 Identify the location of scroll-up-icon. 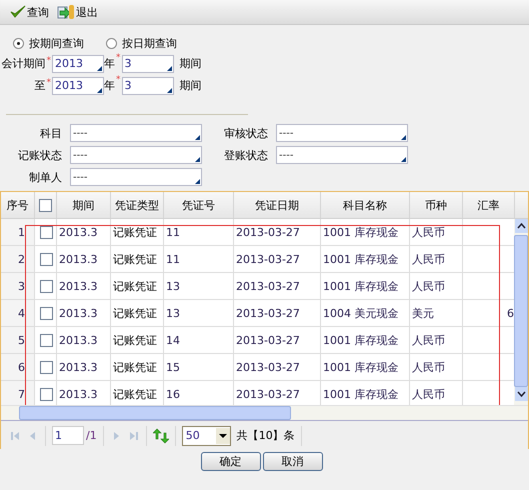
(521, 226).